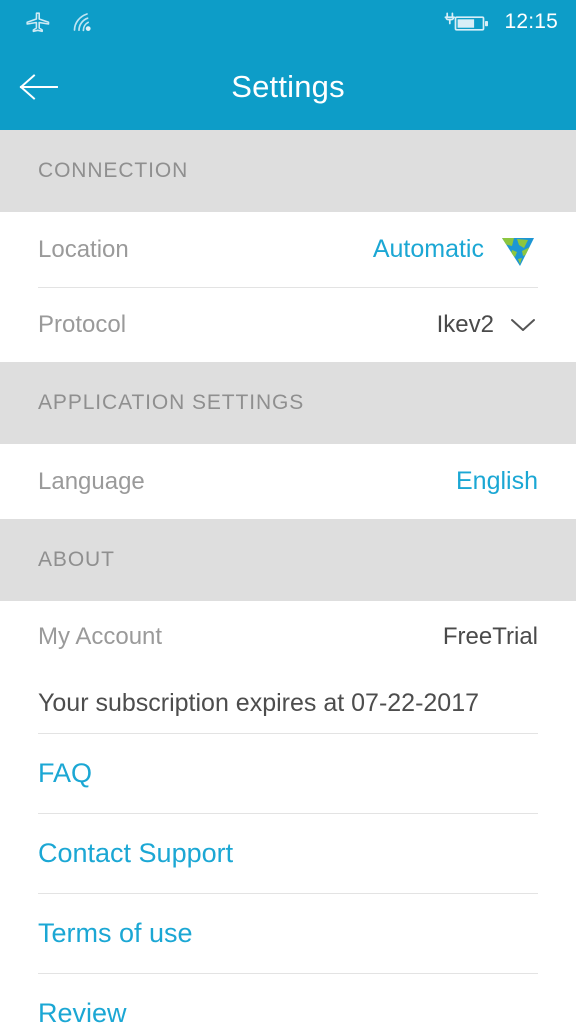 The image size is (576, 1024). What do you see at coordinates (288, 998) in the screenshot?
I see `link-review: Review` at bounding box center [288, 998].